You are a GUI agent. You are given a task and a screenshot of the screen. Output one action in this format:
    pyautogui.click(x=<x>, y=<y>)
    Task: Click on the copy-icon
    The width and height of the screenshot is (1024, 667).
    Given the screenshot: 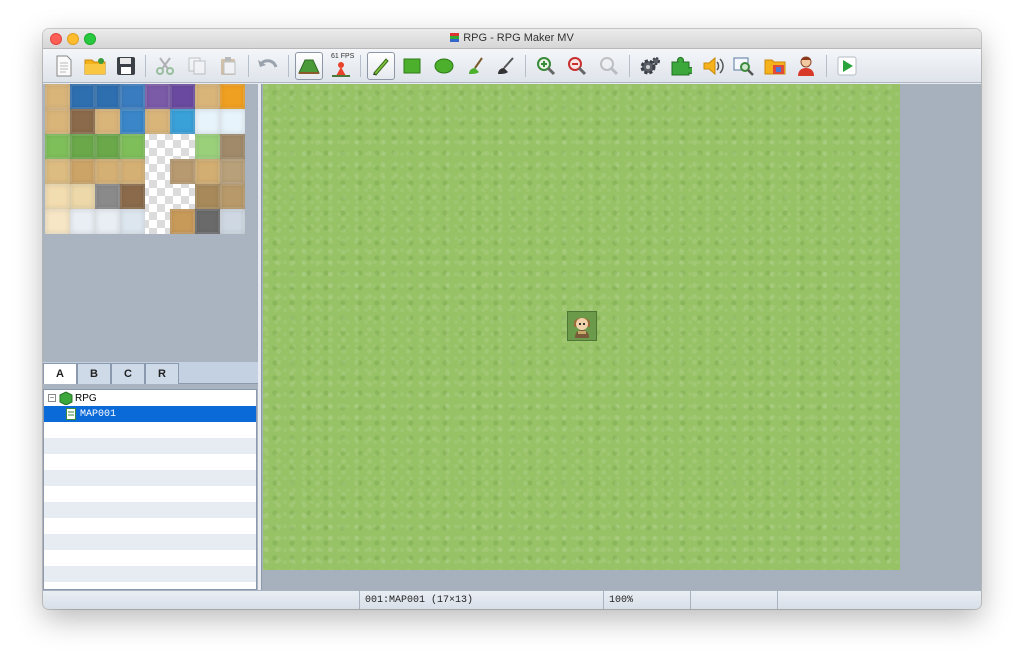 What is the action you would take?
    pyautogui.click(x=197, y=66)
    